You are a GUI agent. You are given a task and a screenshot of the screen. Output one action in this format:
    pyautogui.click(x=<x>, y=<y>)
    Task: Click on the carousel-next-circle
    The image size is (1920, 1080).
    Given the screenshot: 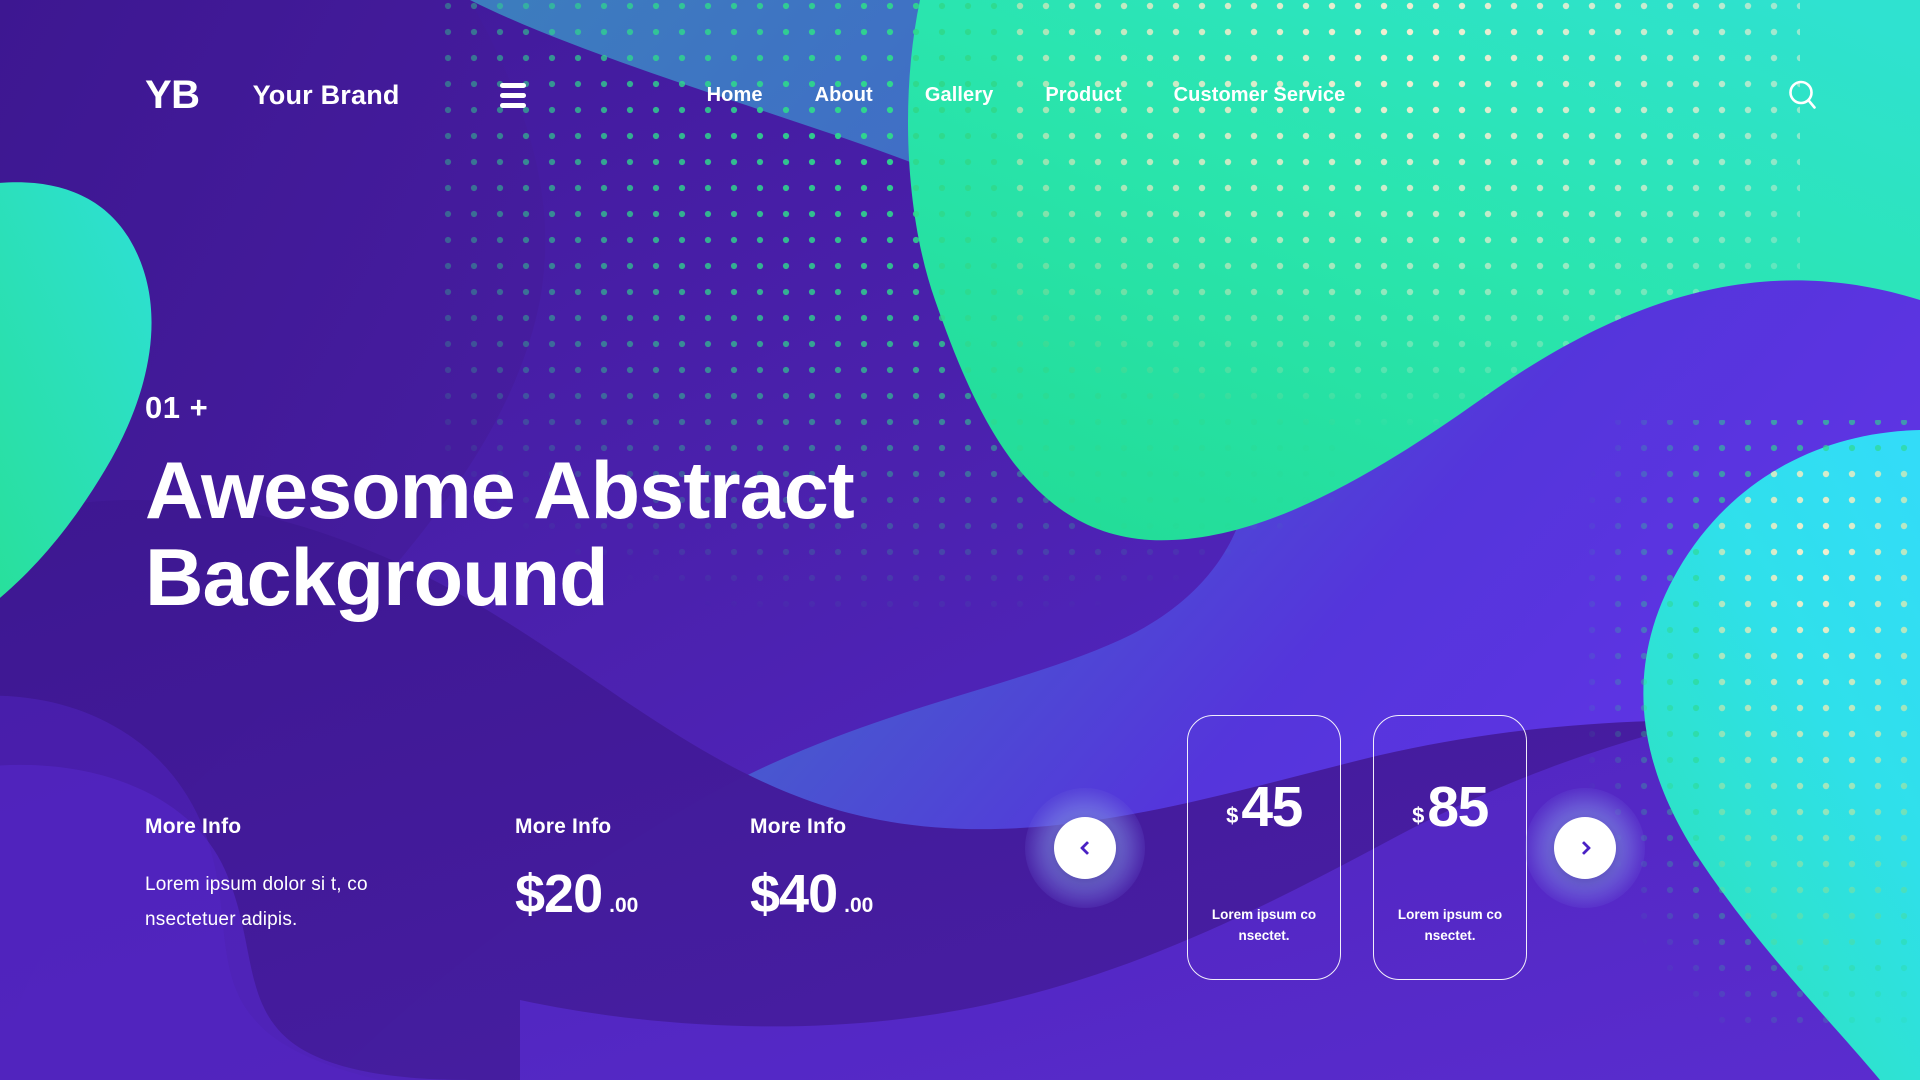 What is the action you would take?
    pyautogui.click(x=1585, y=847)
    